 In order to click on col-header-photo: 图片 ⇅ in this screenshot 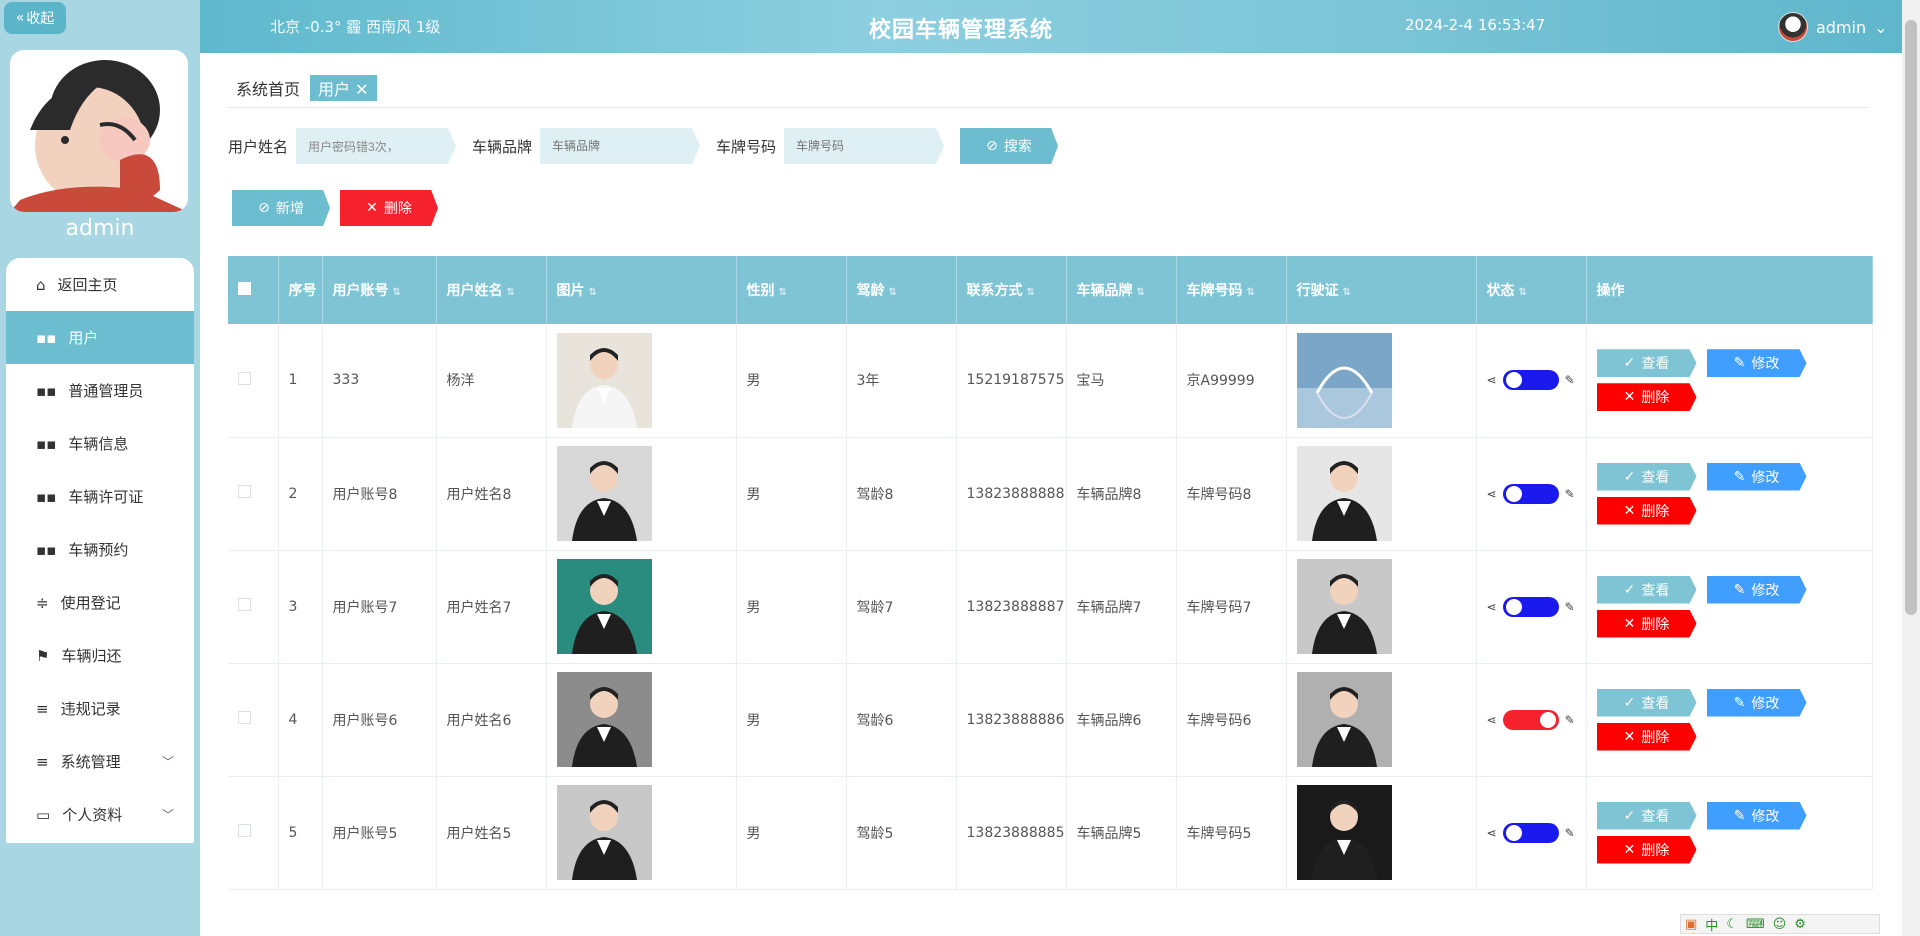, I will do `click(641, 290)`.